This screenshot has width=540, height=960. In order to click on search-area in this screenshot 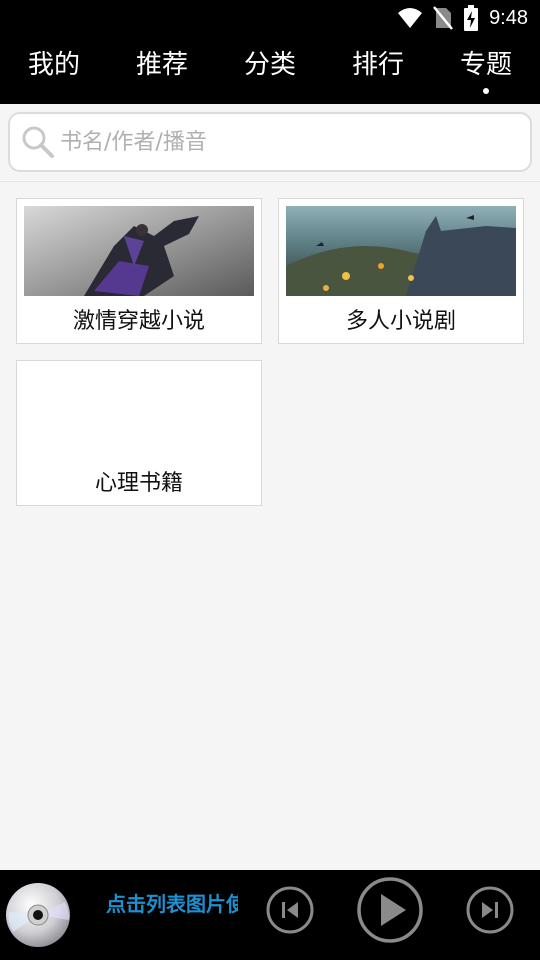, I will do `click(270, 143)`.